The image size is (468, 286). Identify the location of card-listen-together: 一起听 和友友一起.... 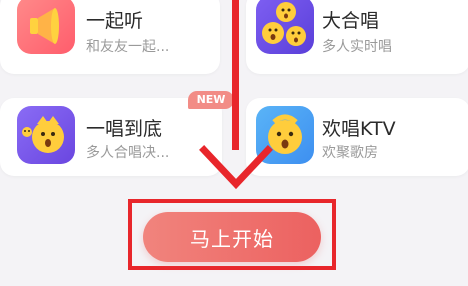
(110, 37).